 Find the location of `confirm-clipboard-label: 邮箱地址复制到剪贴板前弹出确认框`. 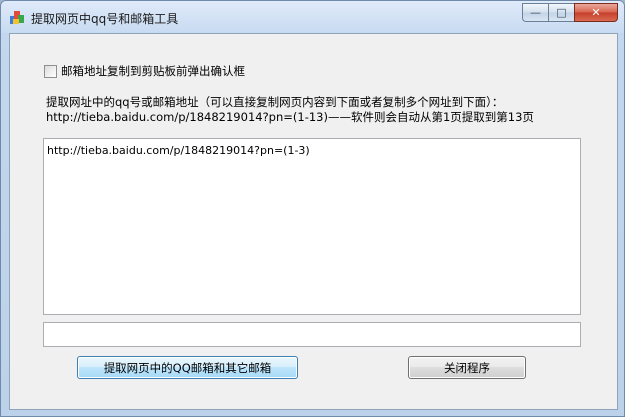

confirm-clipboard-label: 邮箱地址复制到剪贴板前弹出确认框 is located at coordinates (153, 71).